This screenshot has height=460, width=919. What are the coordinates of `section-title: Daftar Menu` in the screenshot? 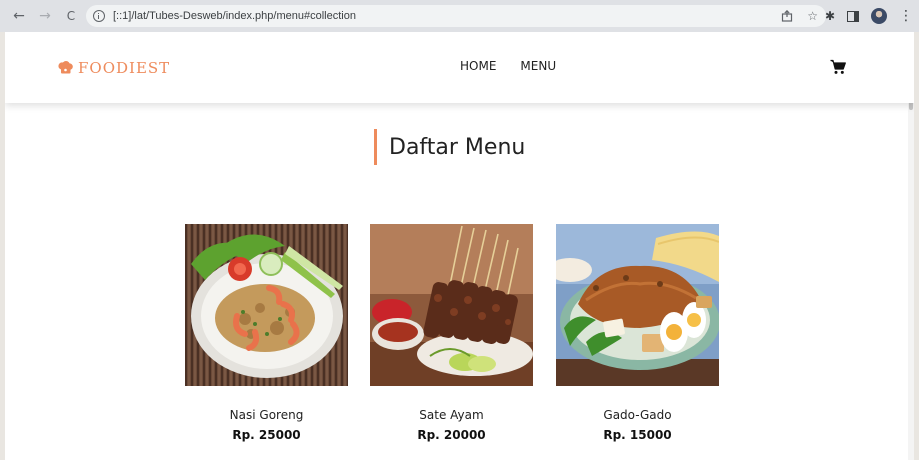 It's located at (449, 147).